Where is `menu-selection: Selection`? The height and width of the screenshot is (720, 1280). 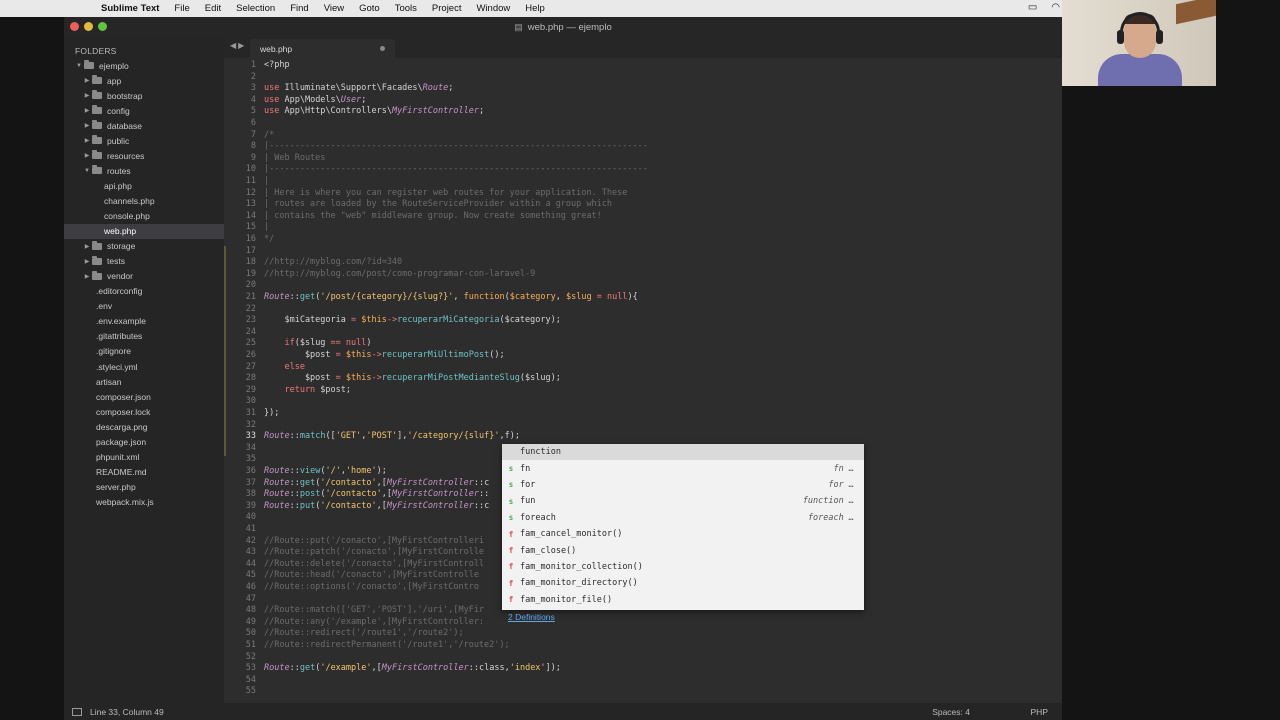 menu-selection: Selection is located at coordinates (255, 8).